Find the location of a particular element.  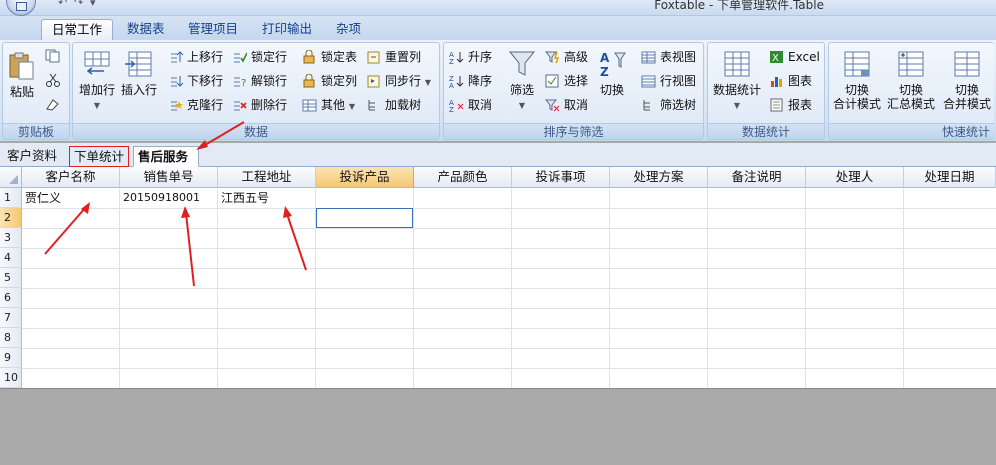

tab-print-output: 打印输出 is located at coordinates (287, 29).